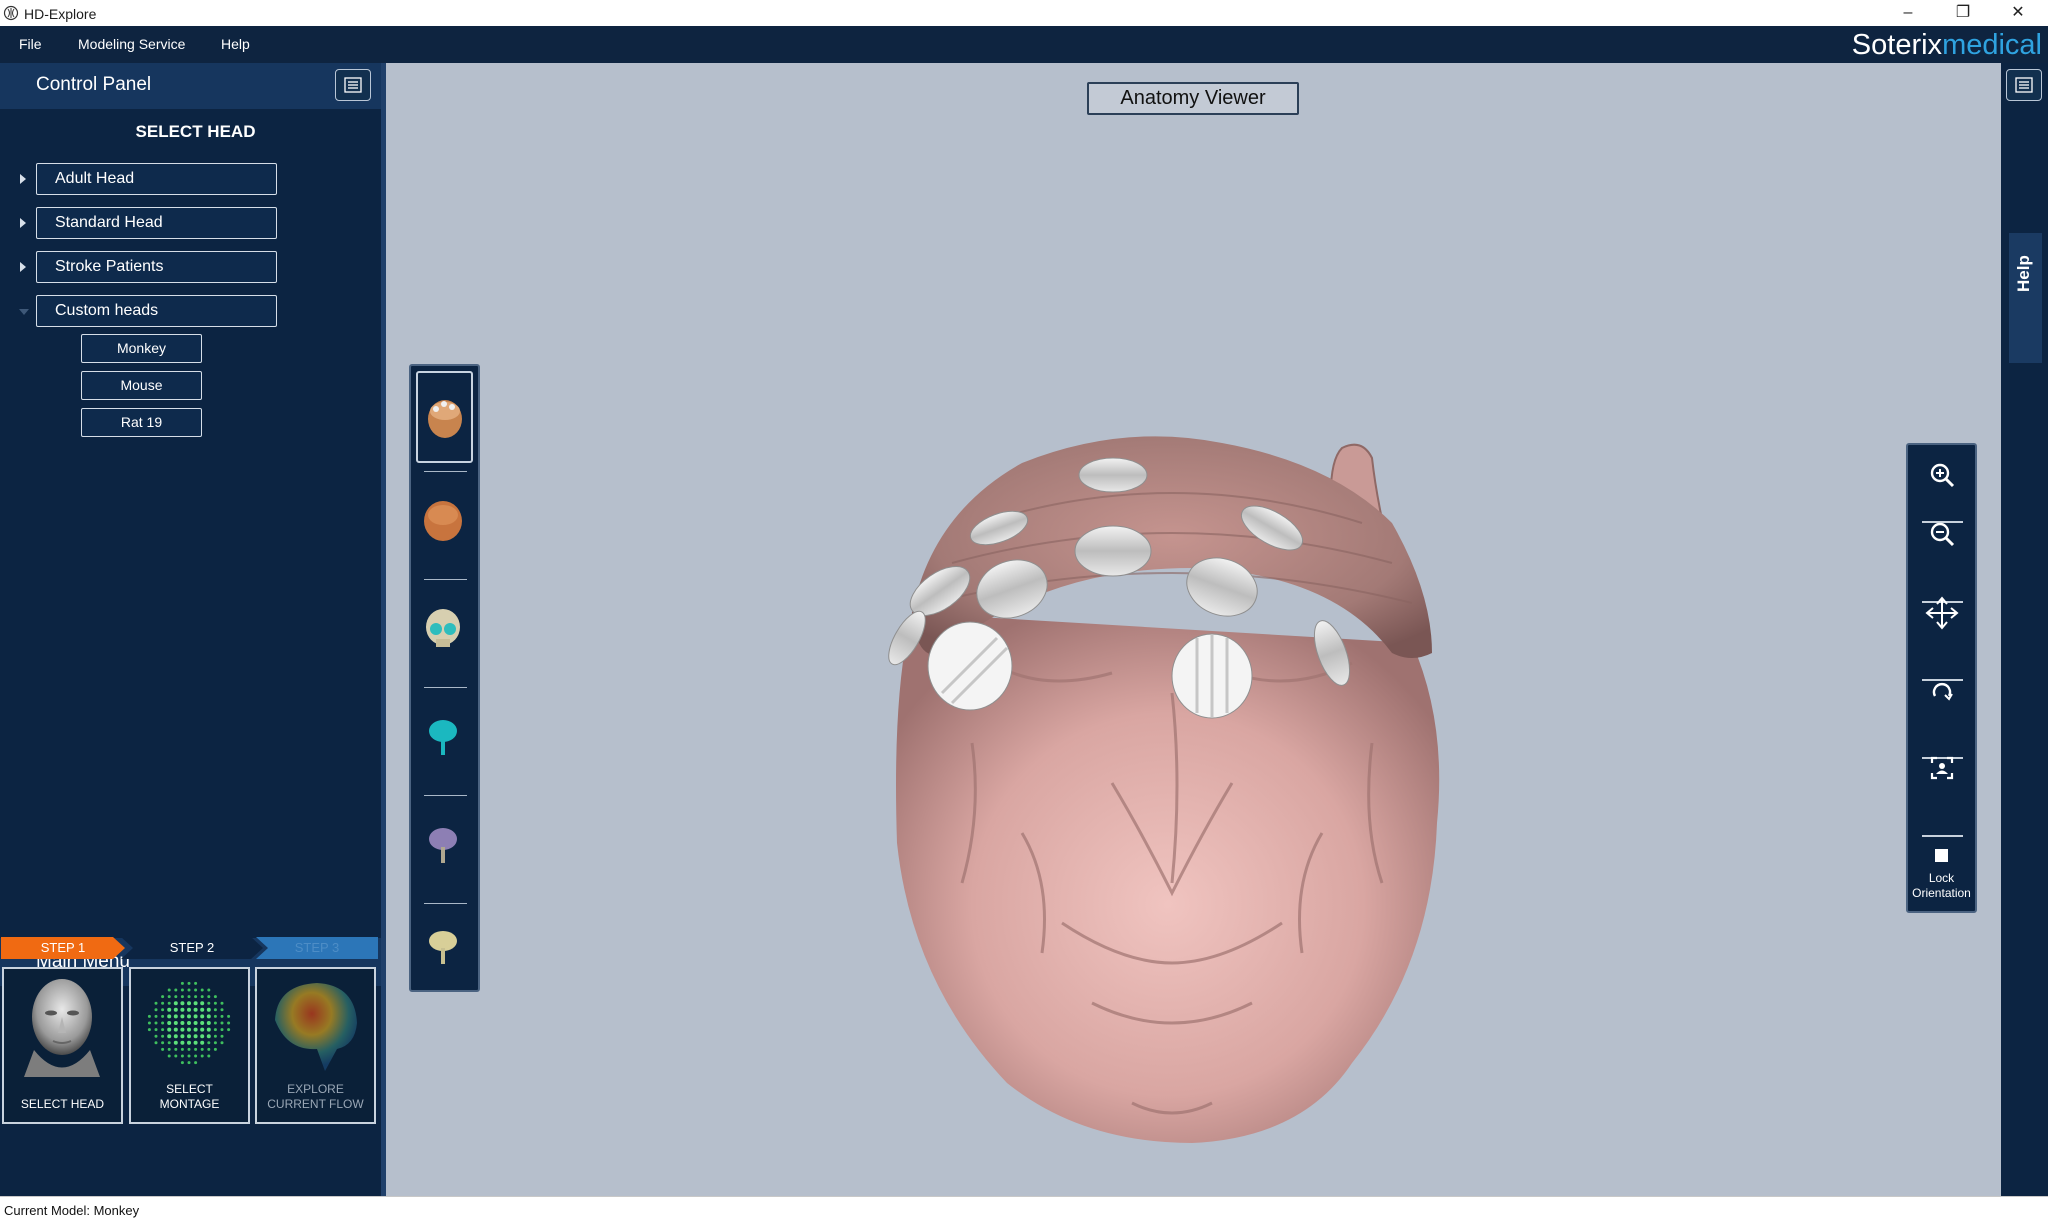 The image size is (2048, 1224). What do you see at coordinates (2025, 298) in the screenshot?
I see `help-tab` at bounding box center [2025, 298].